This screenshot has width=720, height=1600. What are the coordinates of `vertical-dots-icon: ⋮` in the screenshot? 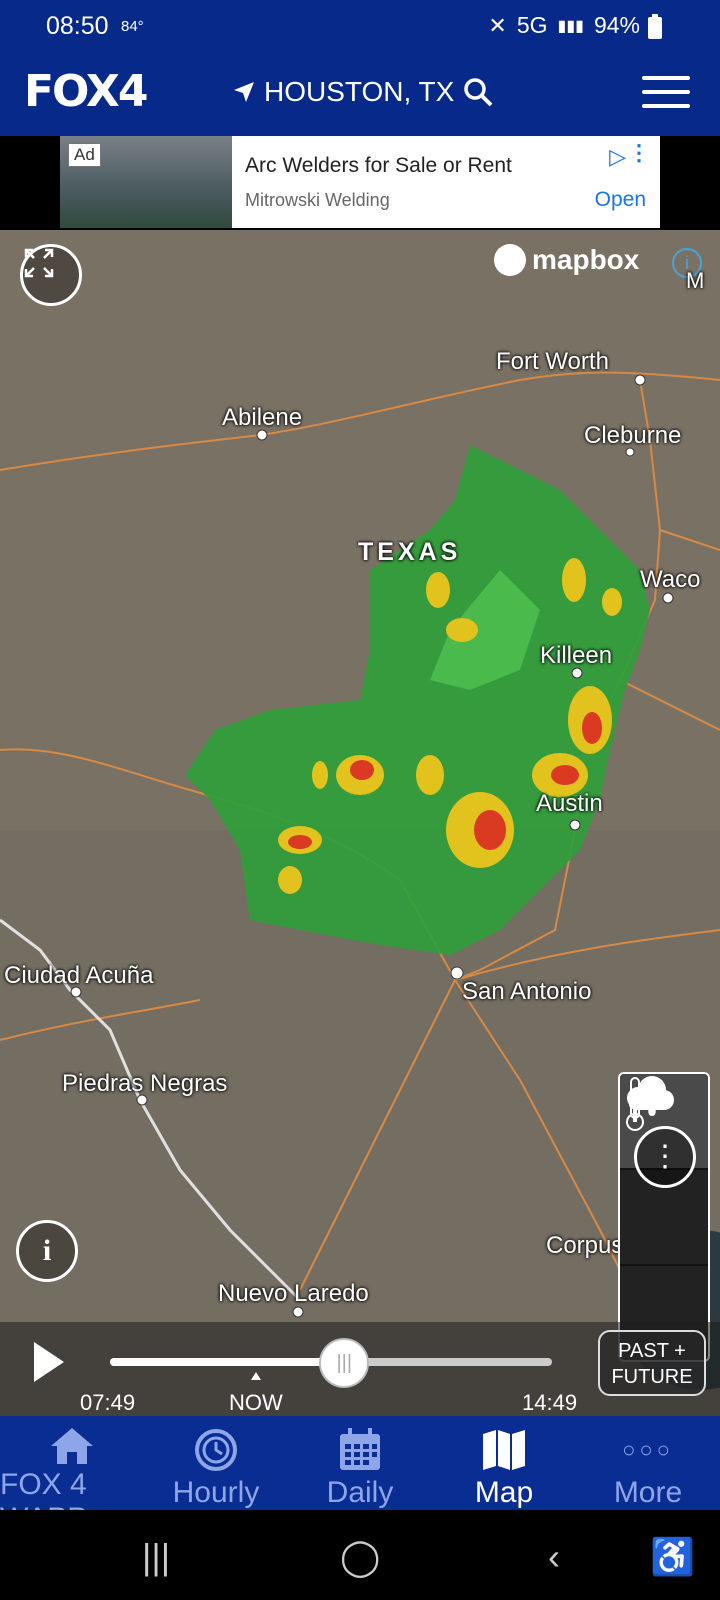 It's located at (665, 1156).